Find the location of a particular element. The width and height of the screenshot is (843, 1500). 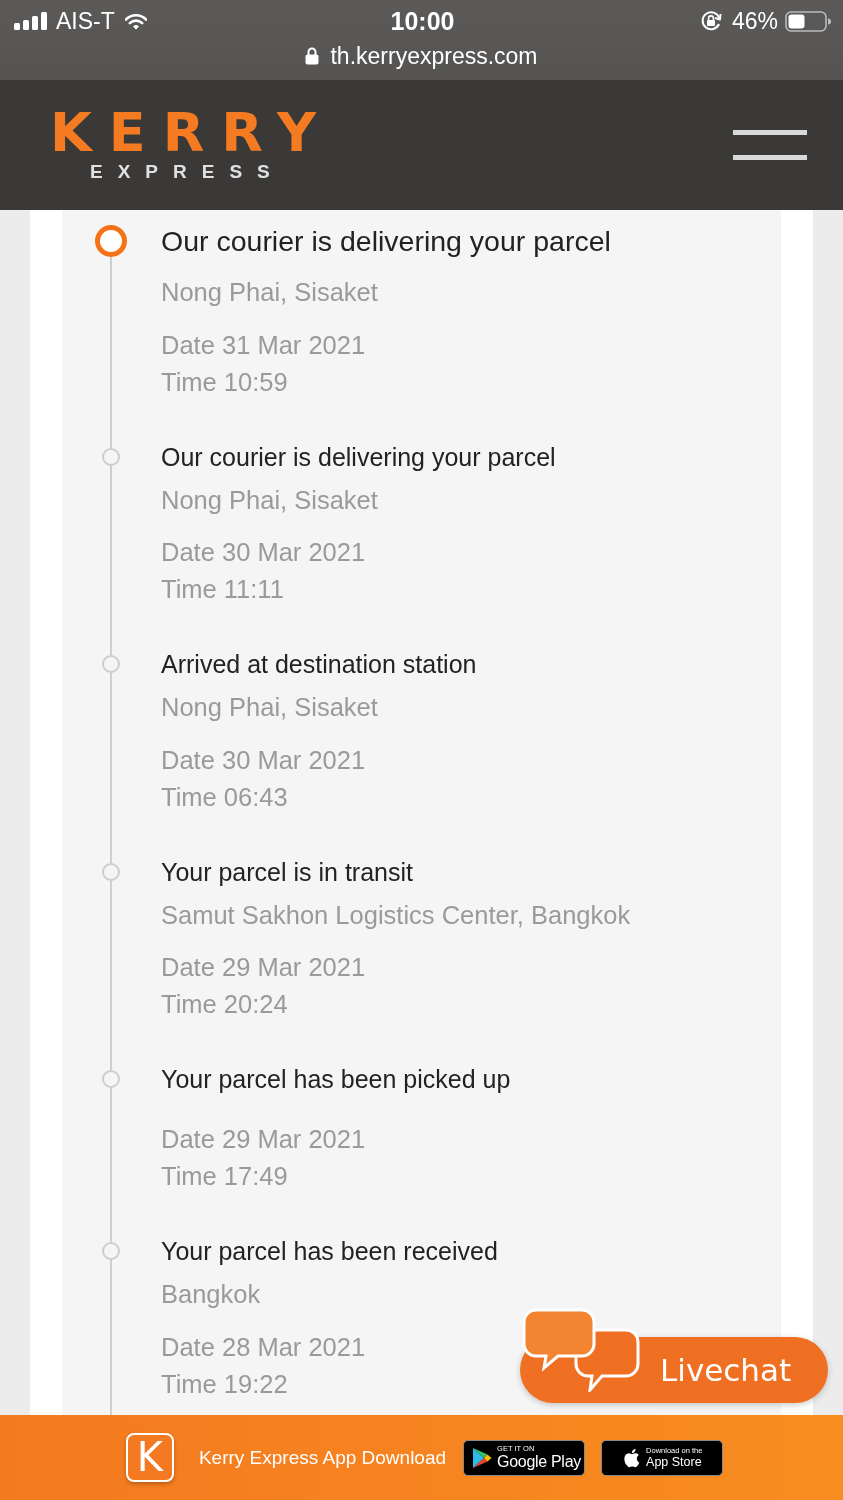

apple-icon is located at coordinates (631, 1457).